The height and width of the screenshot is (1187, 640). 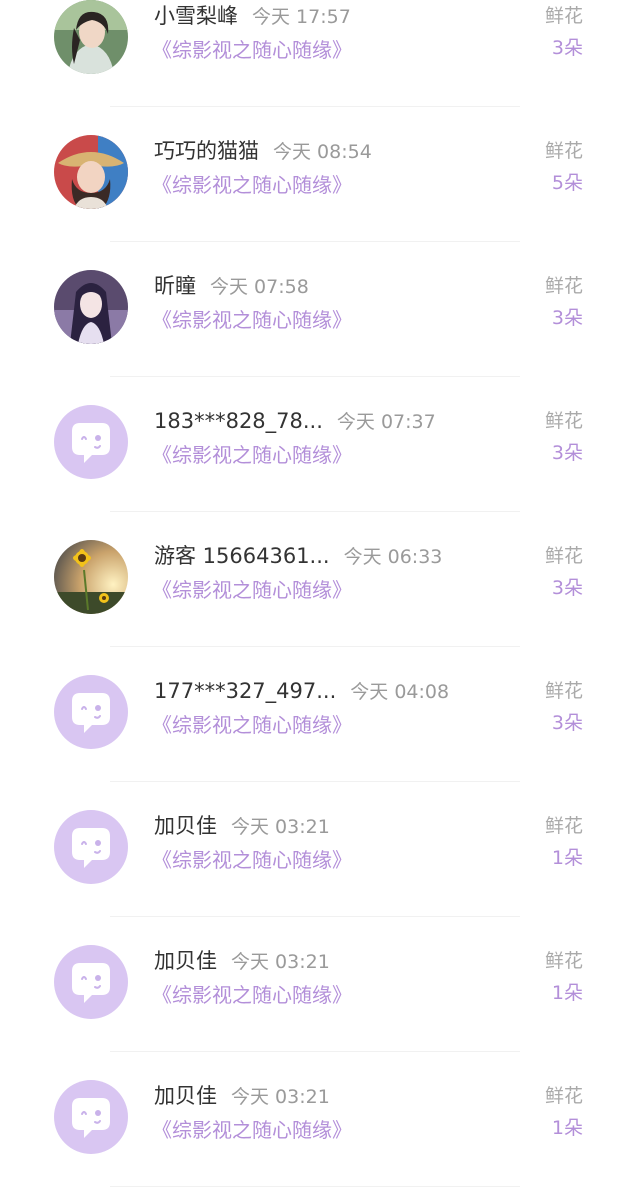 I want to click on list-item: 游客 15664361... 今天 06:33 《综影视之随心随缘》 鲜花 3朵, so click(x=320, y=579).